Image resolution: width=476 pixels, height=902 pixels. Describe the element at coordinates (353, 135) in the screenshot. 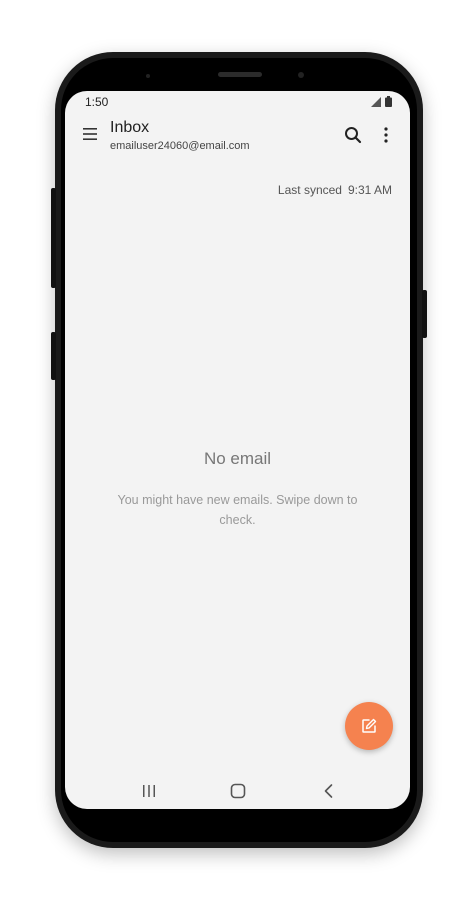

I see `search-icon` at that location.